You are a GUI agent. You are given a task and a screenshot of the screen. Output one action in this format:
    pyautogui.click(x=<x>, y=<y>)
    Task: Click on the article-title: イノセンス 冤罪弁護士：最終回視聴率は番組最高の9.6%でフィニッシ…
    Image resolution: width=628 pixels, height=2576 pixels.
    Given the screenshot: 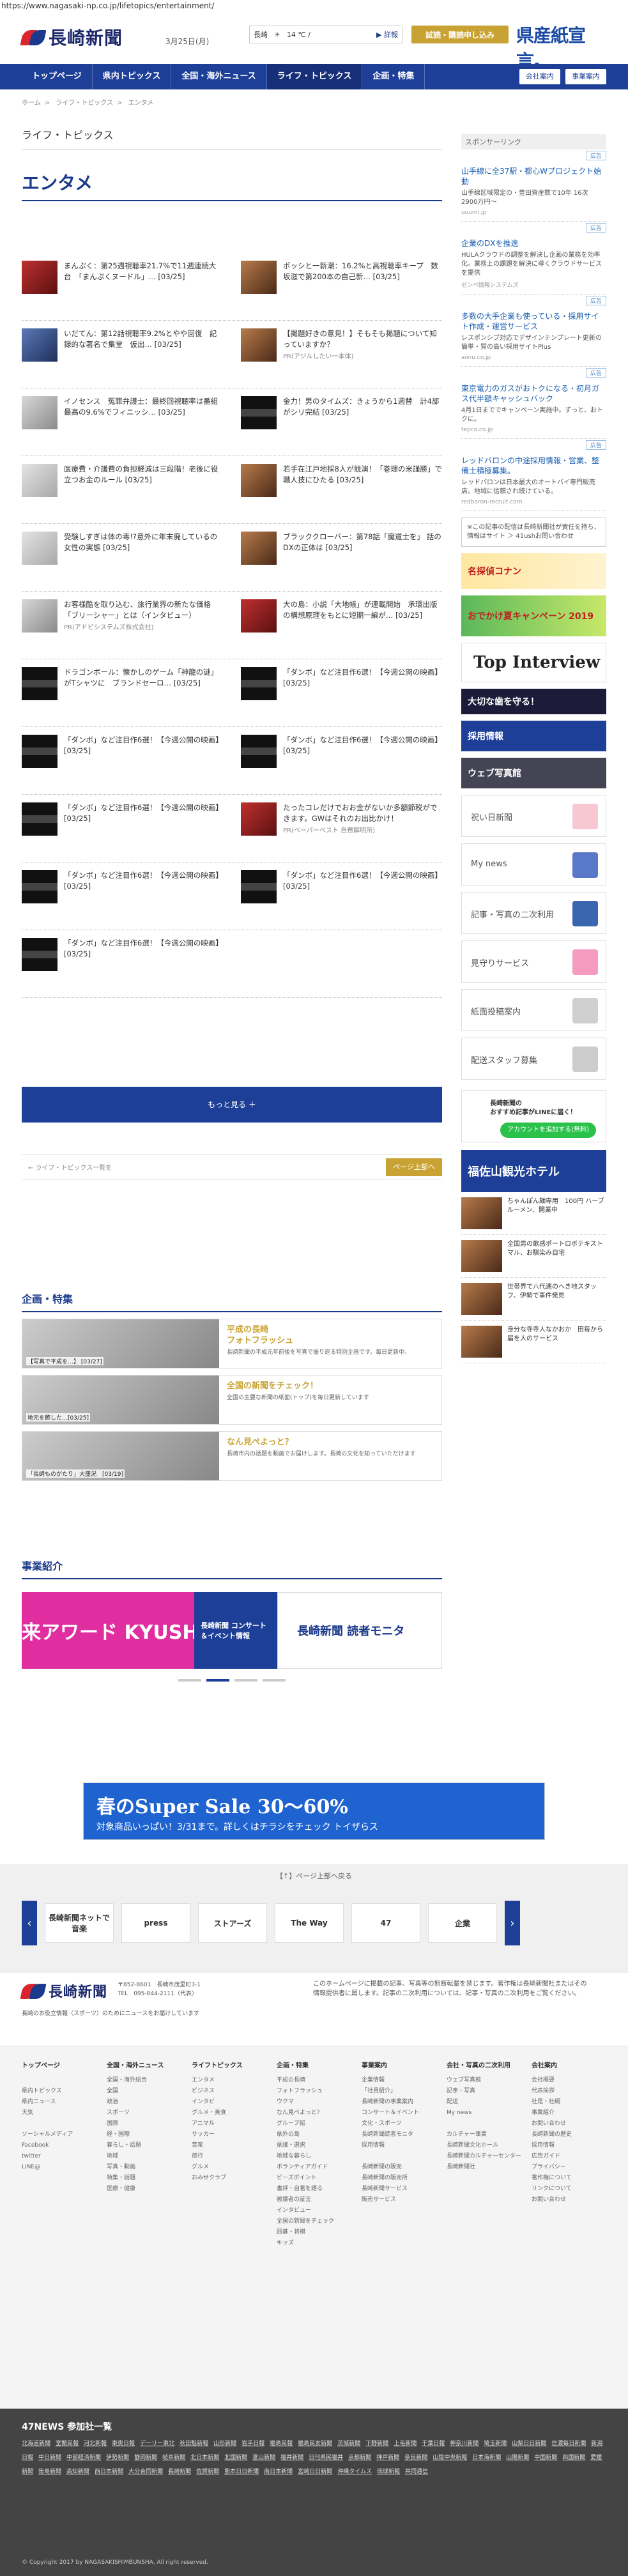 What is the action you would take?
    pyautogui.click(x=141, y=407)
    